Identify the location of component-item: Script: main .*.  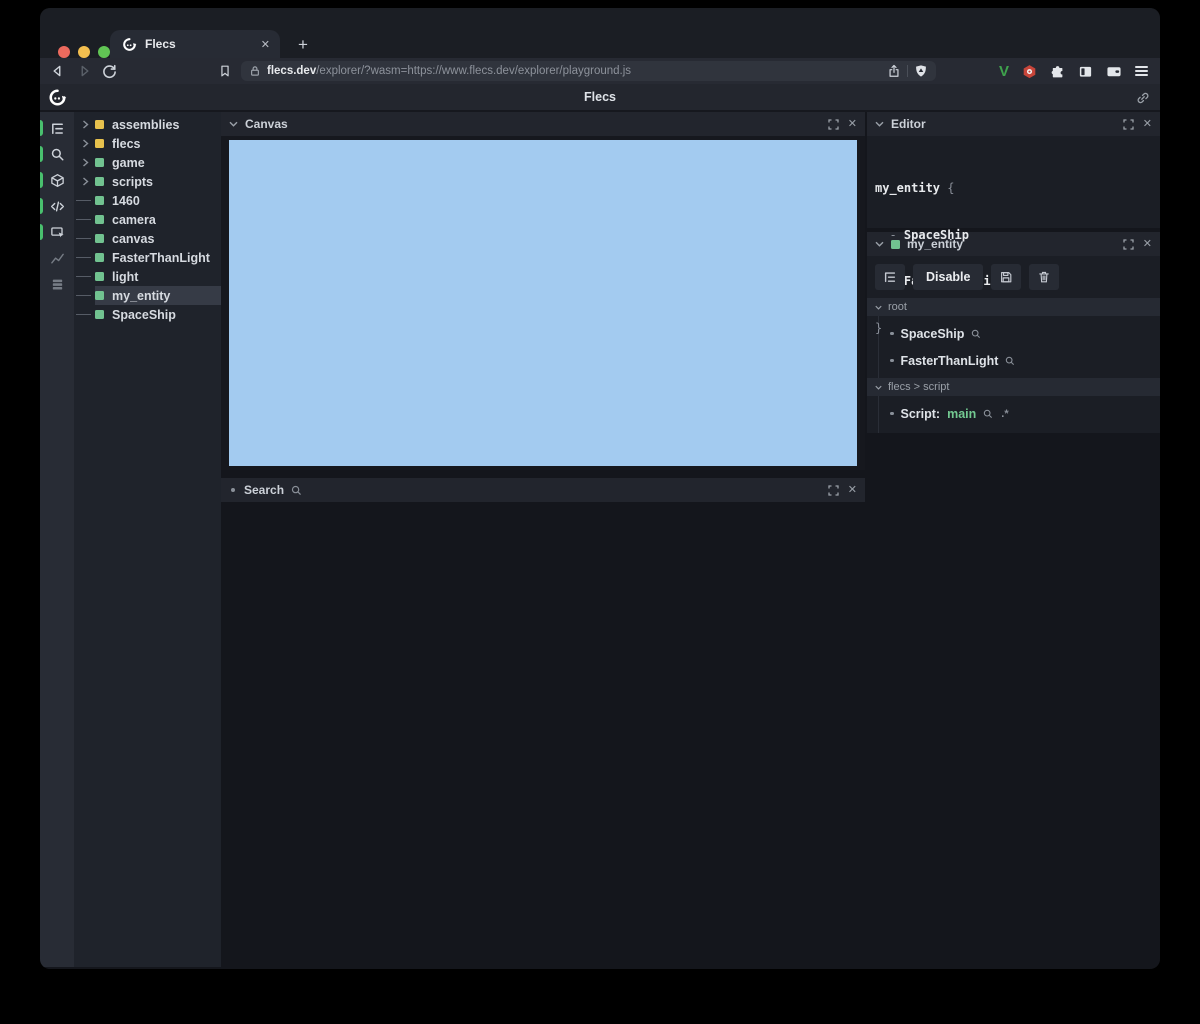
(1019, 413).